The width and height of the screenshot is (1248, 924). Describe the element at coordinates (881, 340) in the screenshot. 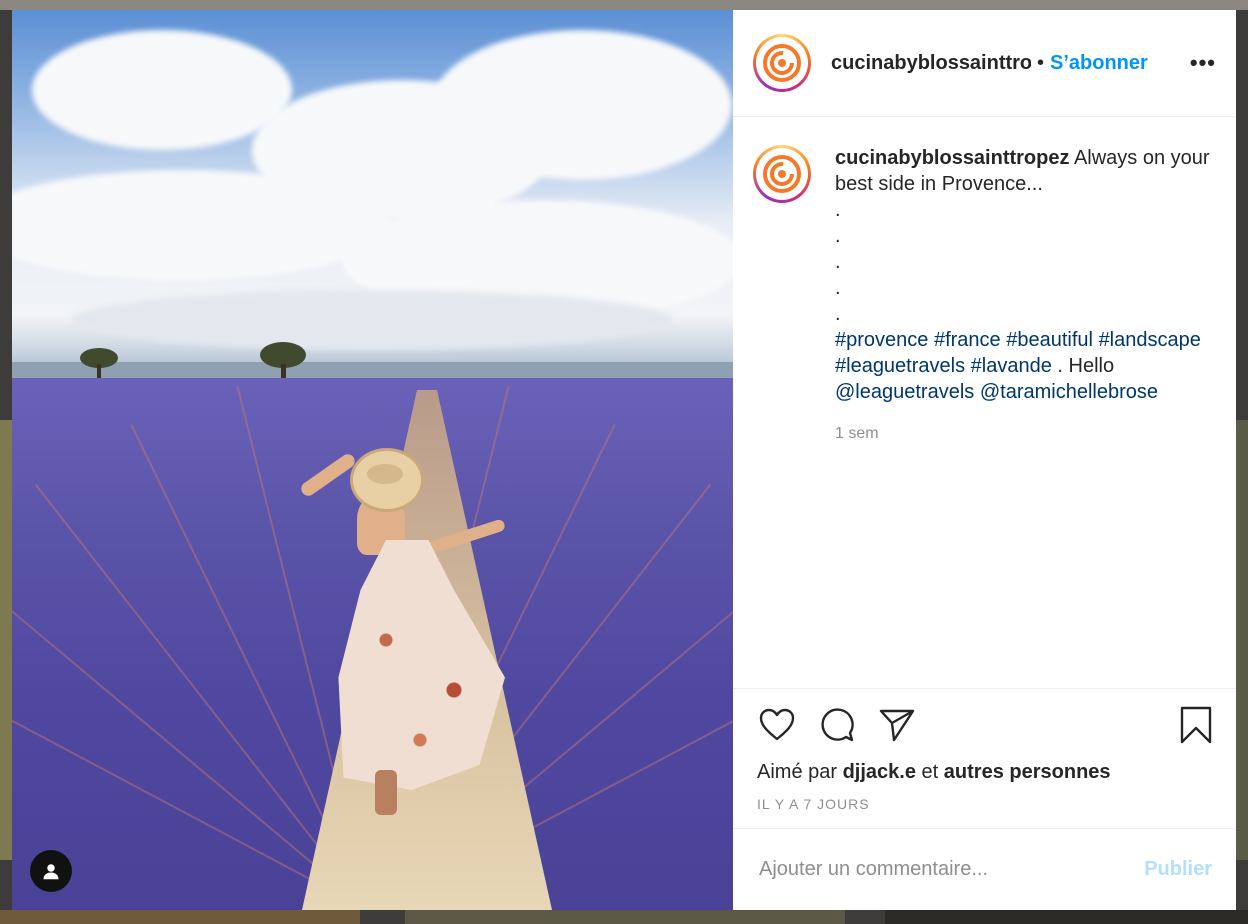

I see `hashtag-link: #provence` at that location.